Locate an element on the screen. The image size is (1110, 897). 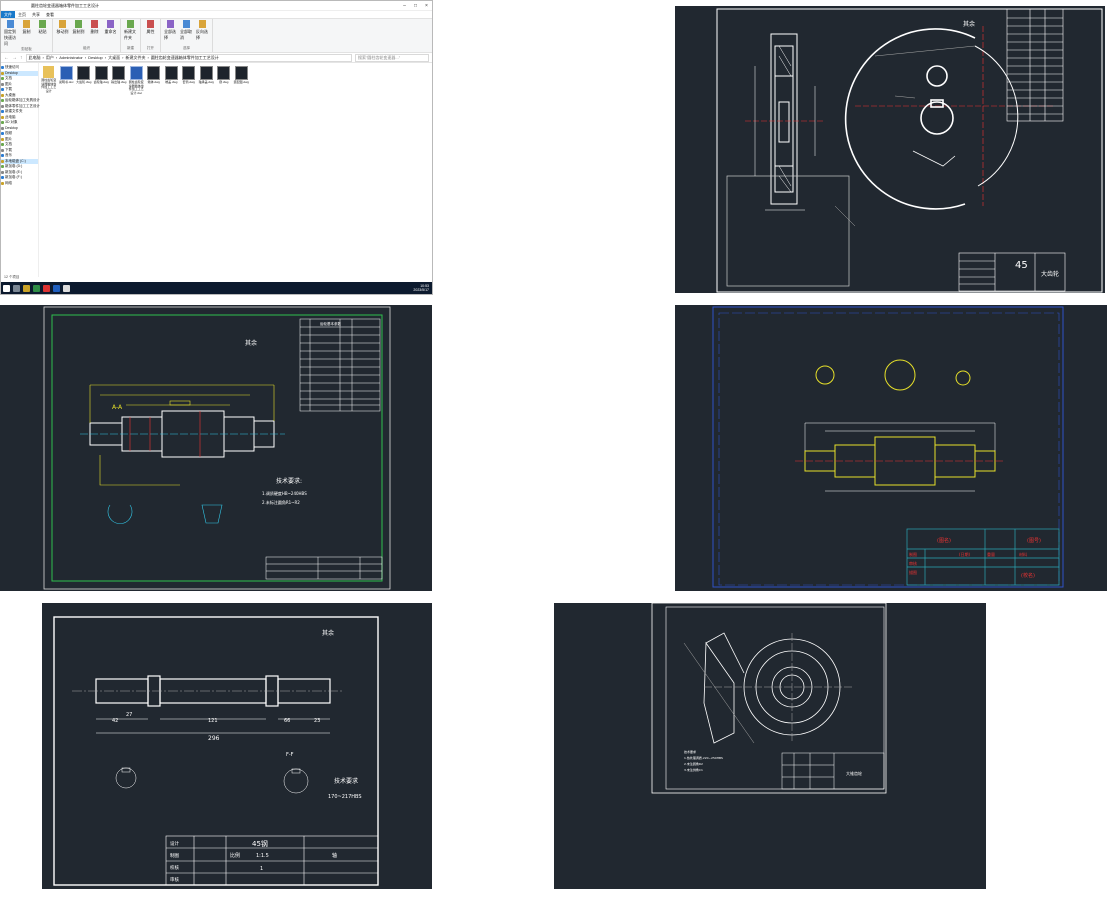
ribbon-button: 删除 is located at coordinates (94, 27).